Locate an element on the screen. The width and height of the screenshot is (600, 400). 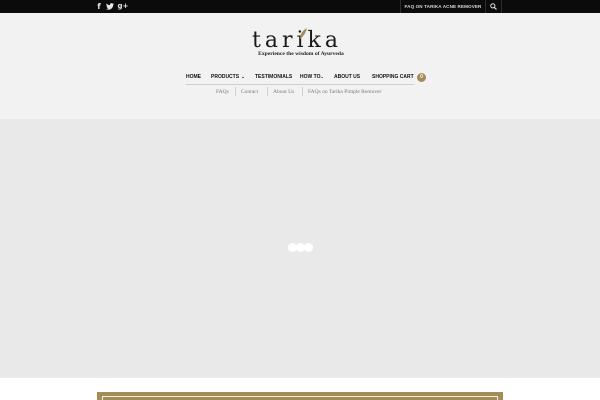
google-plus-icon: g+ is located at coordinates (123, 6).